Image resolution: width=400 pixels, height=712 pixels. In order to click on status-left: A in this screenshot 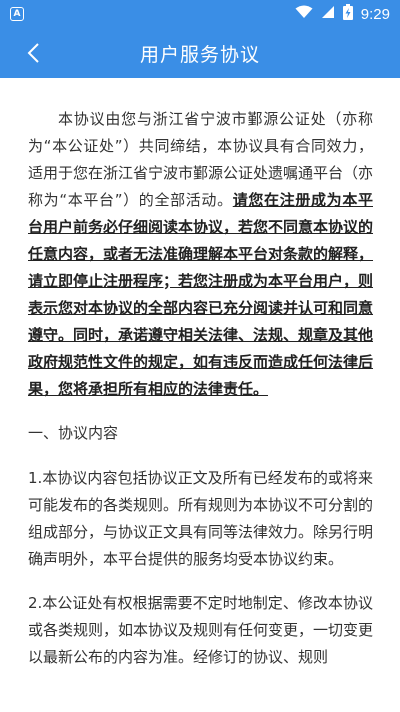, I will do `click(17, 14)`.